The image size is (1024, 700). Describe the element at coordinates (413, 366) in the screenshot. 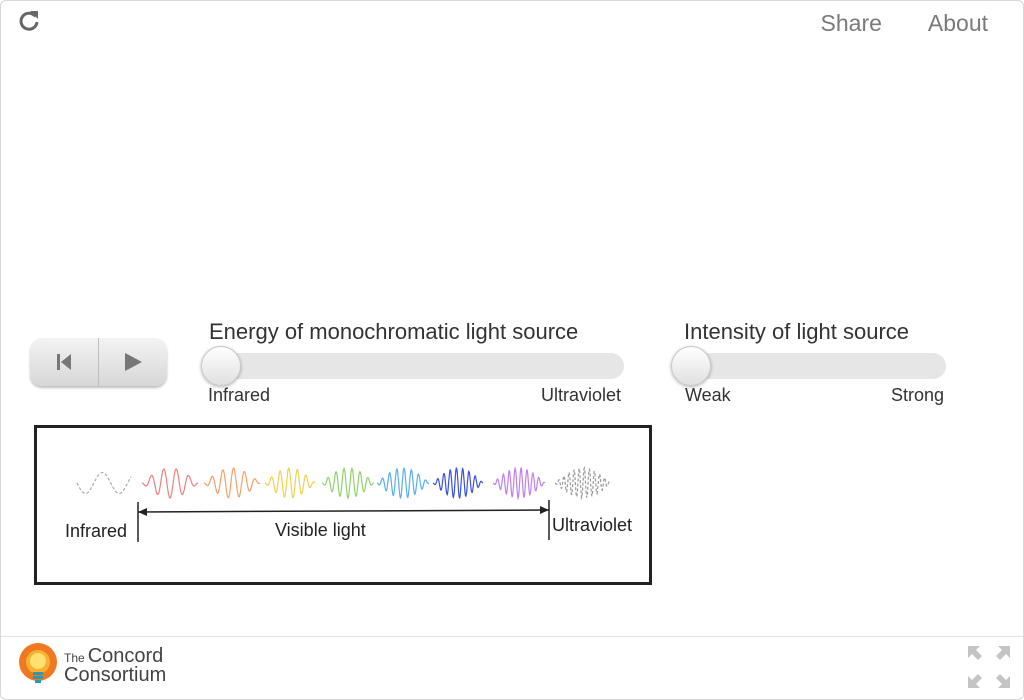

I see `energy-slider-track` at that location.